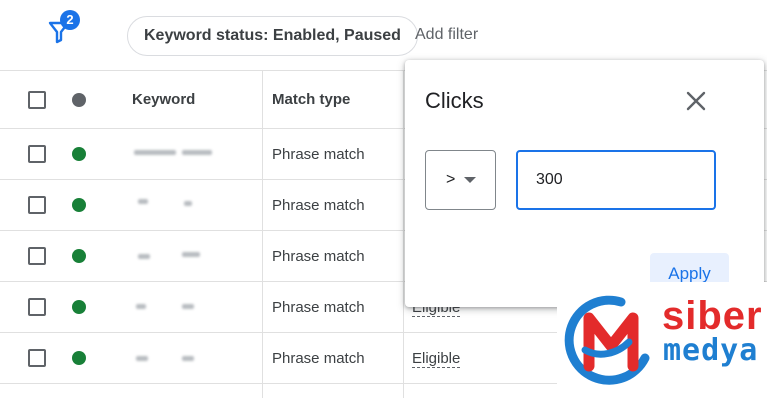  What do you see at coordinates (470, 180) in the screenshot?
I see `dropdown-caret-icon` at bounding box center [470, 180].